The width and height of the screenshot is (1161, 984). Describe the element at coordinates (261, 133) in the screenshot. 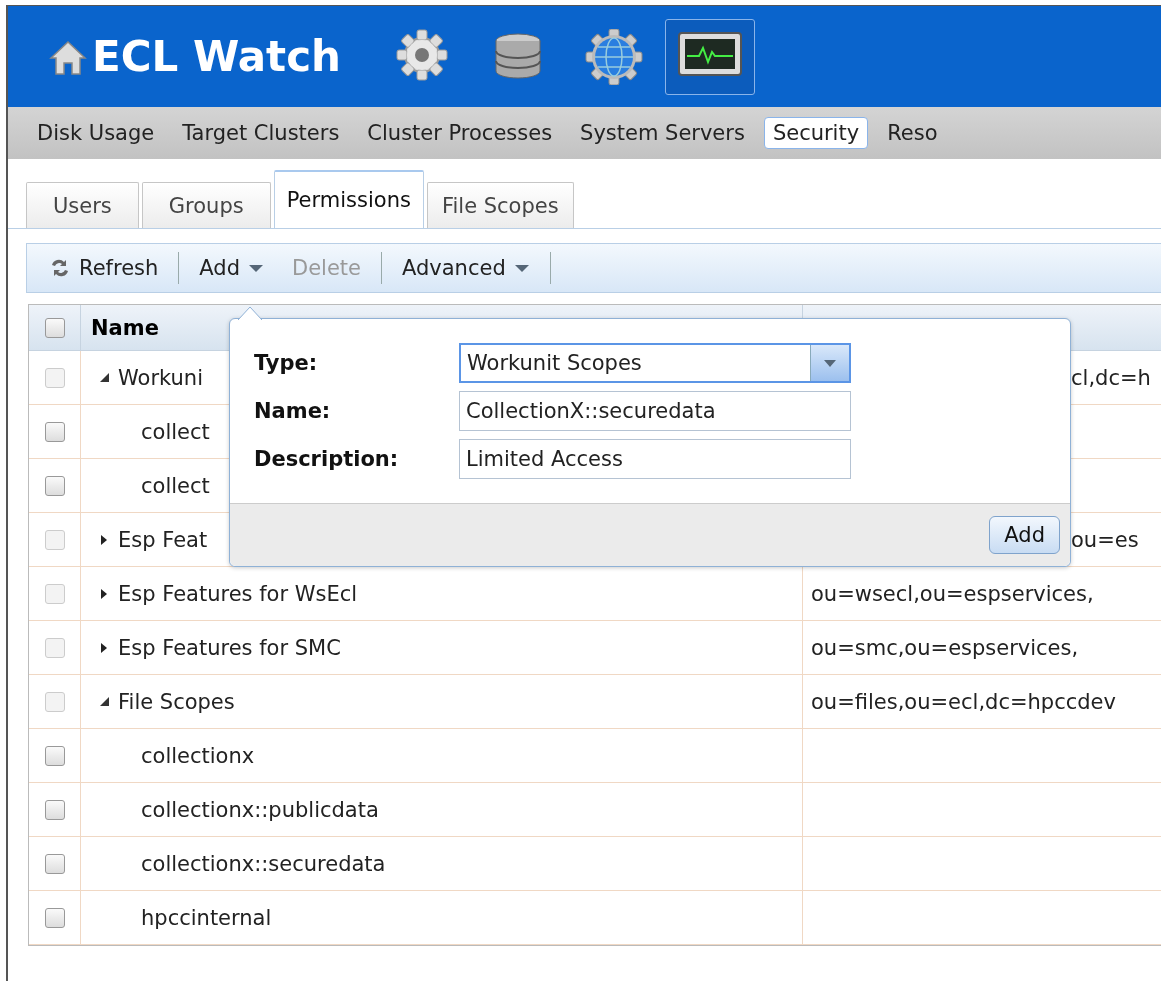

I see `nav-link: Target Clusters` at that location.